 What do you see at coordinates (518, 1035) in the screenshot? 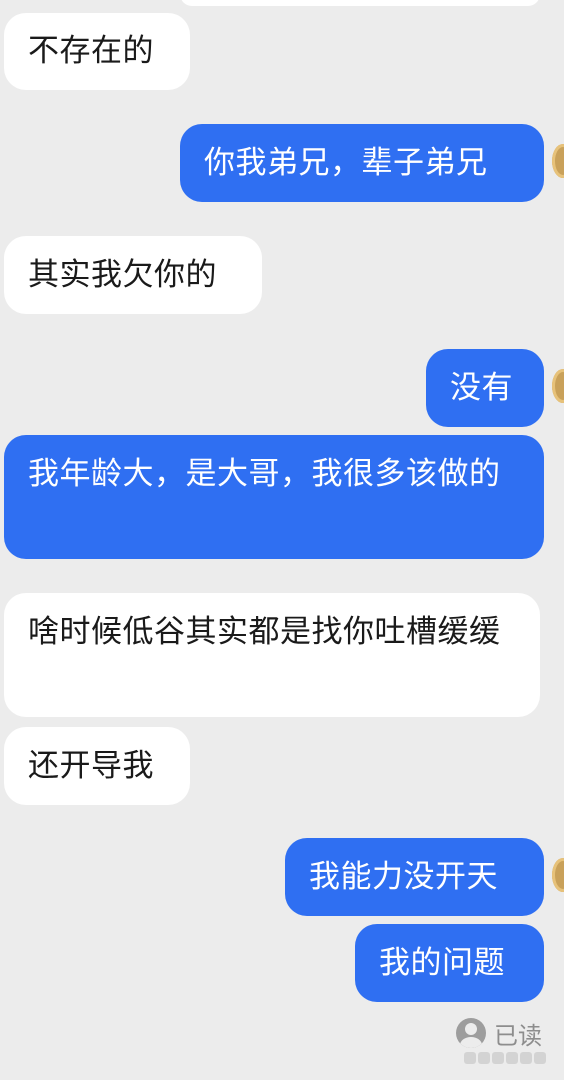
I see `read-status-label: 已读` at bounding box center [518, 1035].